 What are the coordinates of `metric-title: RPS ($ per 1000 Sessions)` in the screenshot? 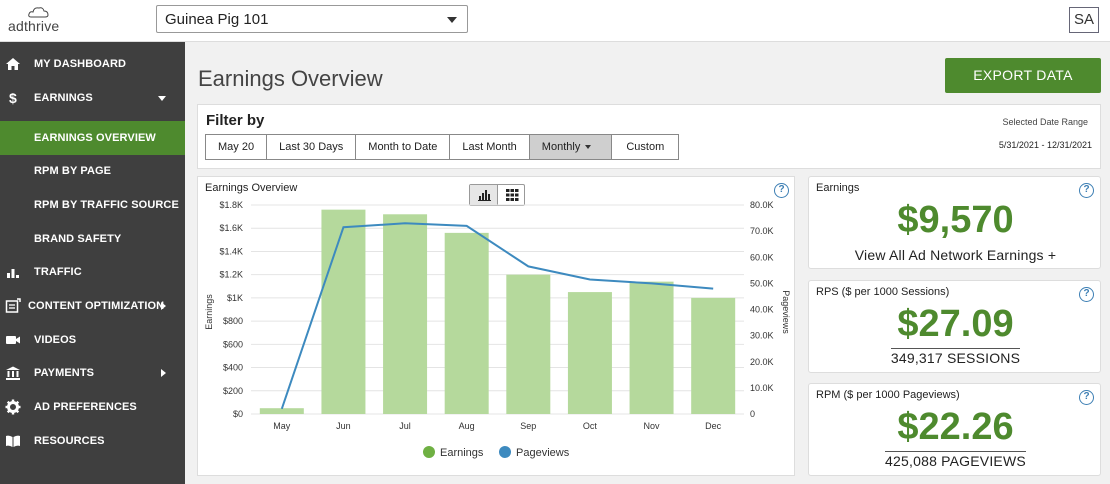 It's located at (883, 292).